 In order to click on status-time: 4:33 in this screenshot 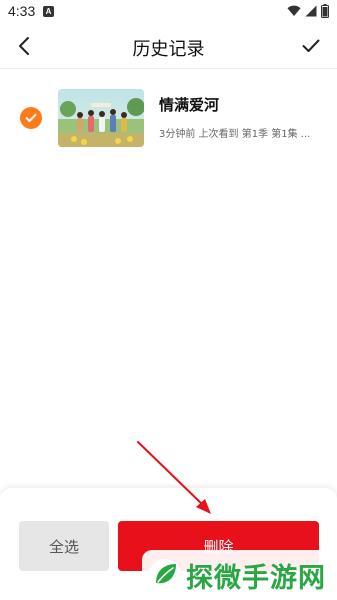, I will do `click(22, 11)`.